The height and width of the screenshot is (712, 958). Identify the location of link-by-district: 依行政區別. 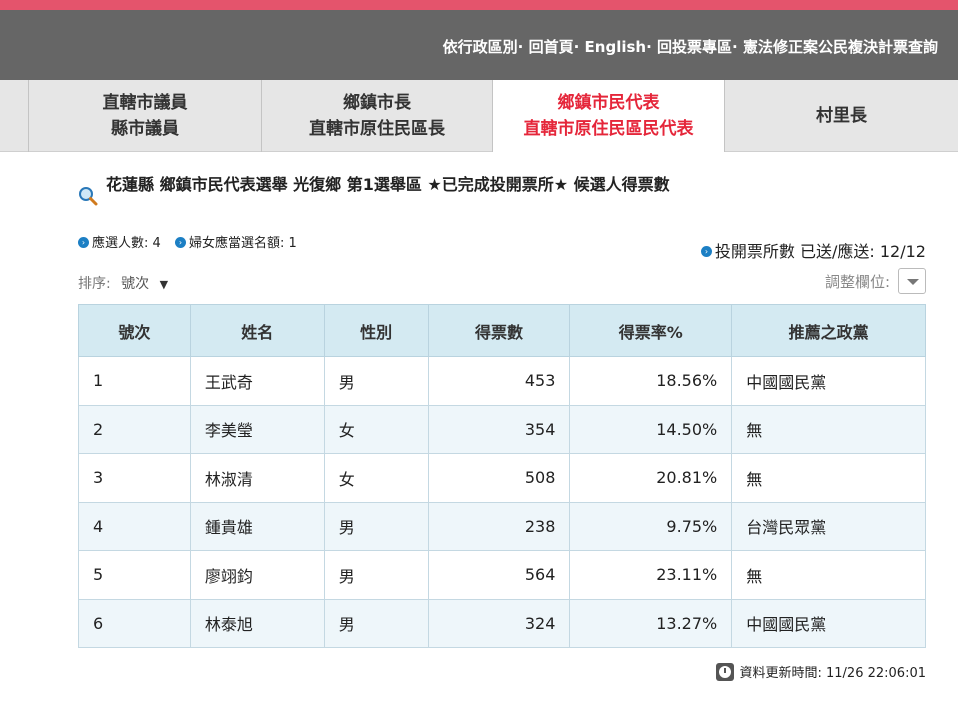
(480, 47).